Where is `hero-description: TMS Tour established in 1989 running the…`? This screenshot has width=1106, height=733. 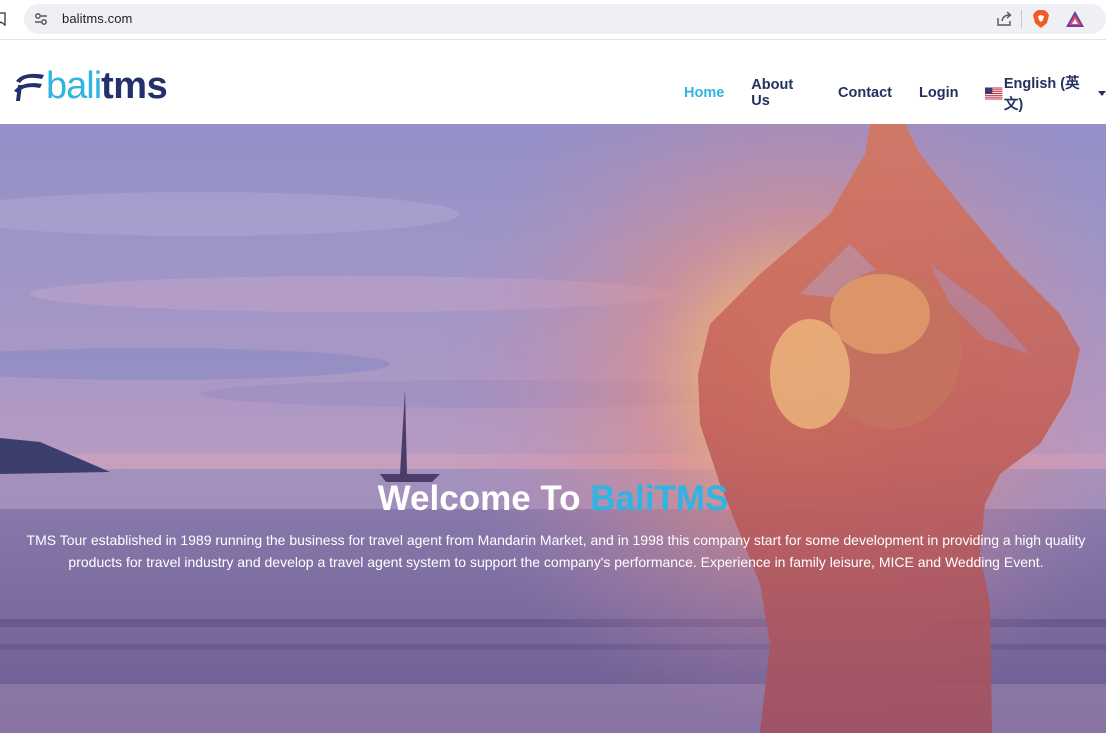 hero-description: TMS Tour established in 1989 running the… is located at coordinates (556, 551).